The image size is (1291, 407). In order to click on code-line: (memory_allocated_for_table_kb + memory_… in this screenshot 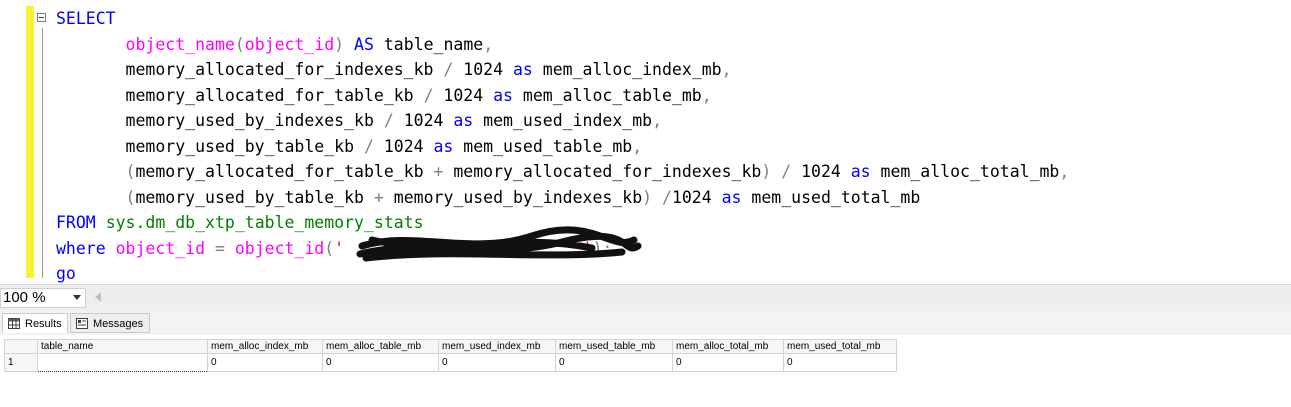, I will do `click(563, 172)`.